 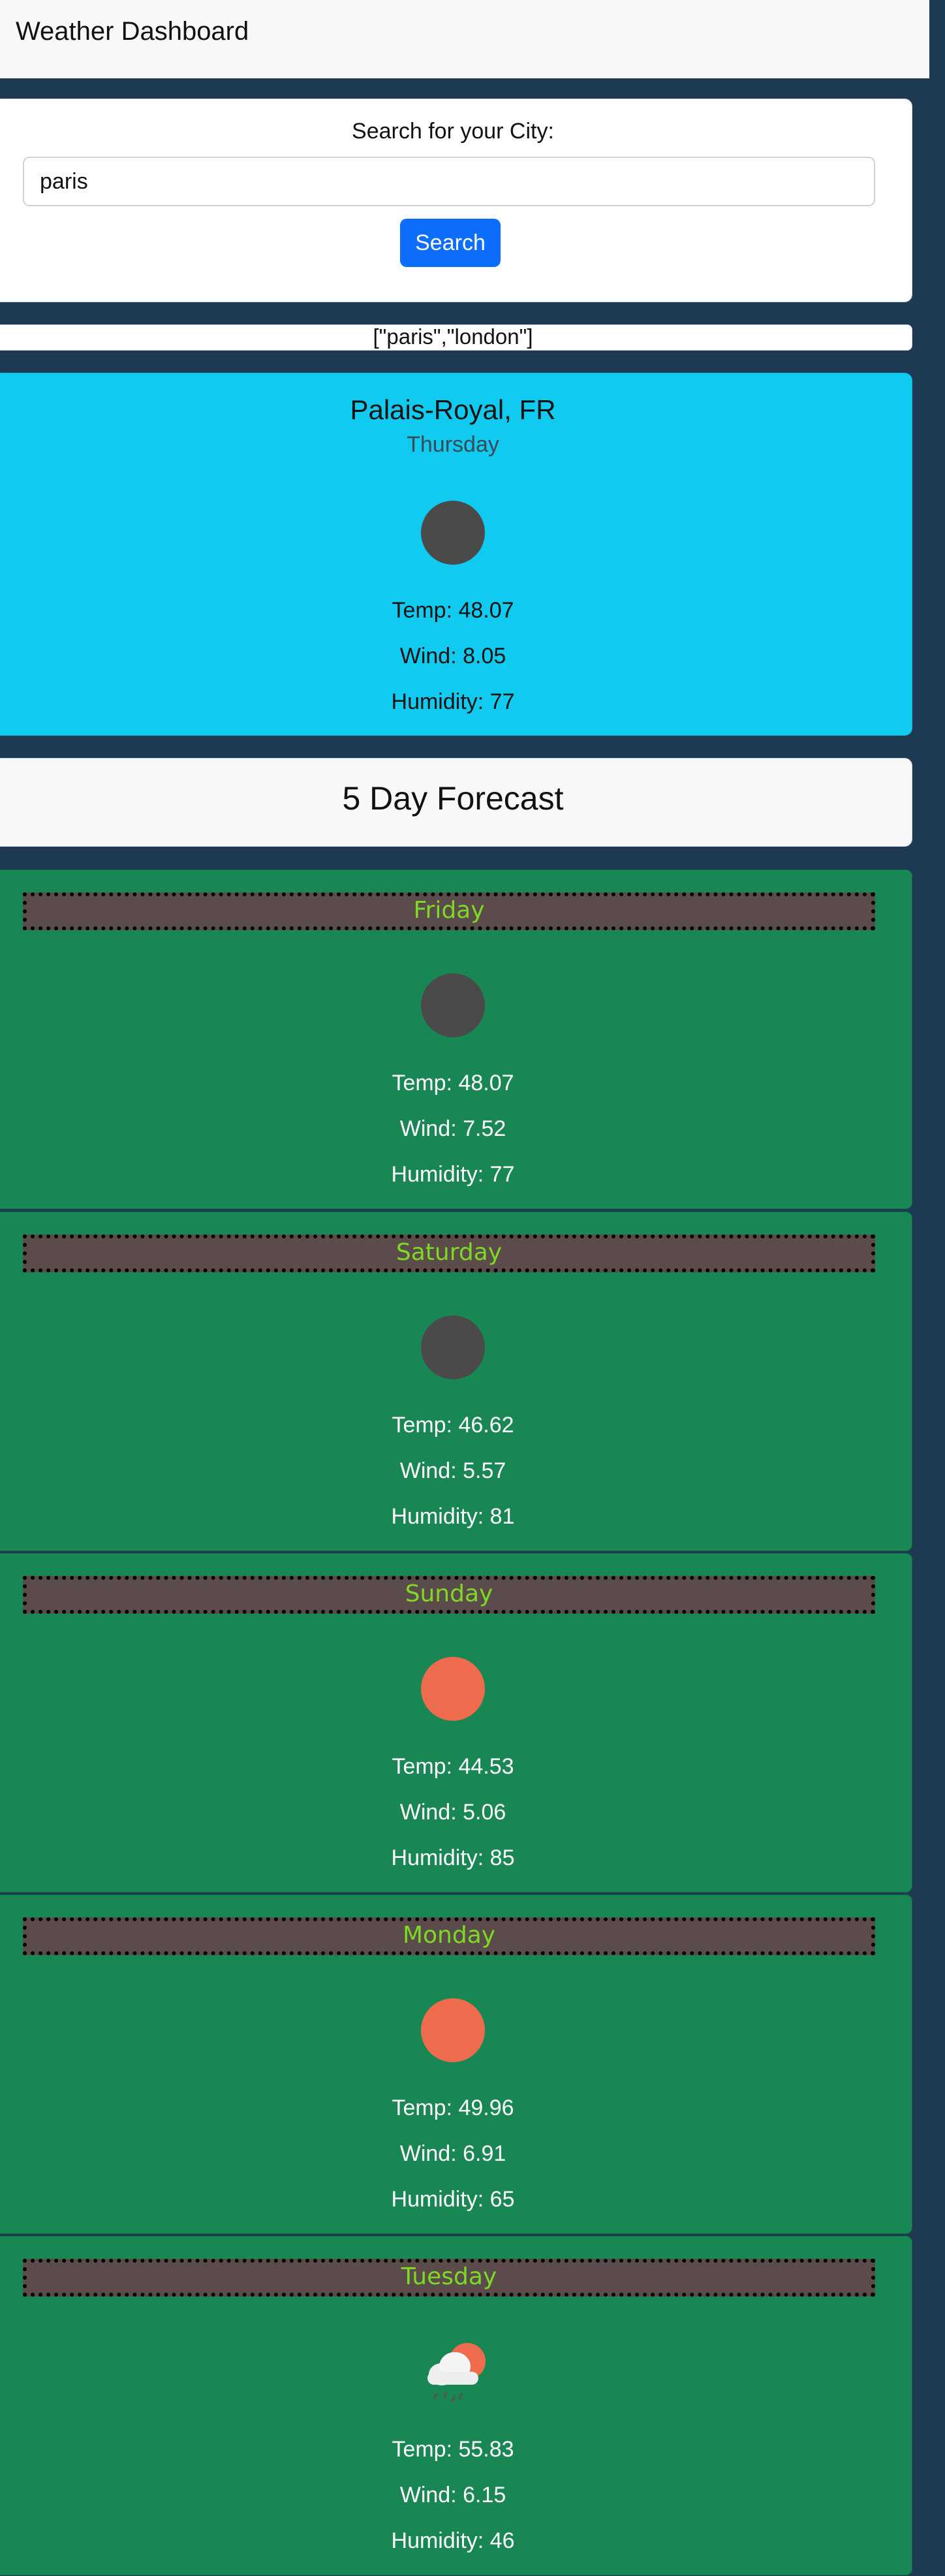 I want to click on current-wind: Wind: 8.05, so click(x=452, y=656).